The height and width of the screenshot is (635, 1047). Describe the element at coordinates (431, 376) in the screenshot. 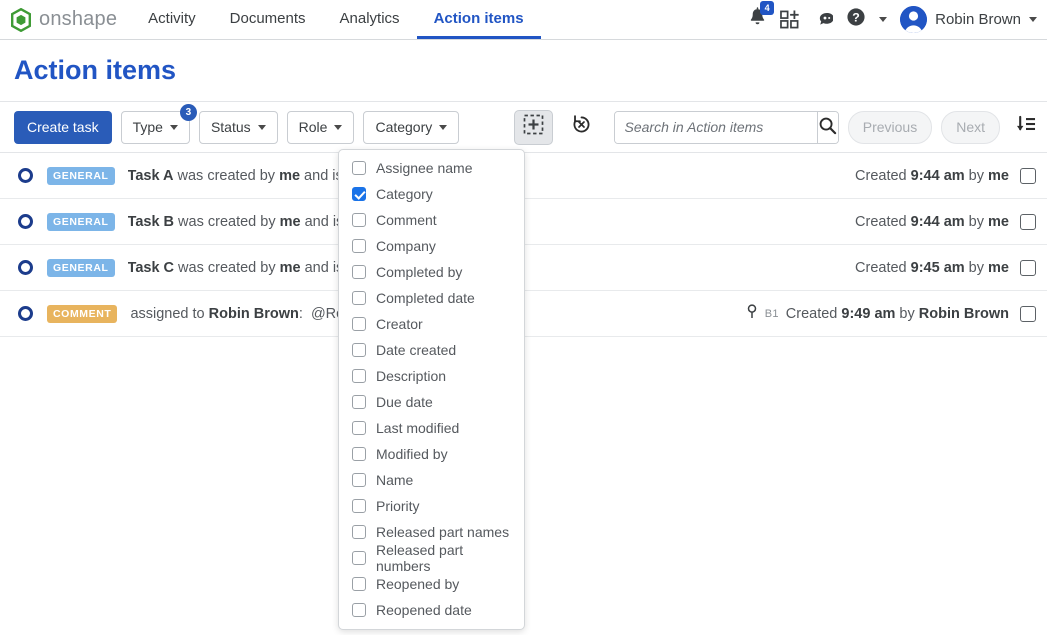

I see `column-option-description: Description` at that location.